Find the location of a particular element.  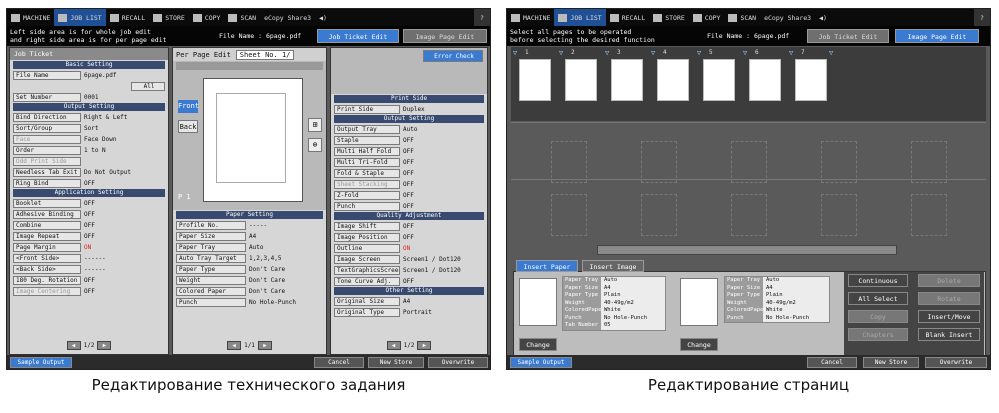

insert-move-button: Insert/Move is located at coordinates (949, 316).